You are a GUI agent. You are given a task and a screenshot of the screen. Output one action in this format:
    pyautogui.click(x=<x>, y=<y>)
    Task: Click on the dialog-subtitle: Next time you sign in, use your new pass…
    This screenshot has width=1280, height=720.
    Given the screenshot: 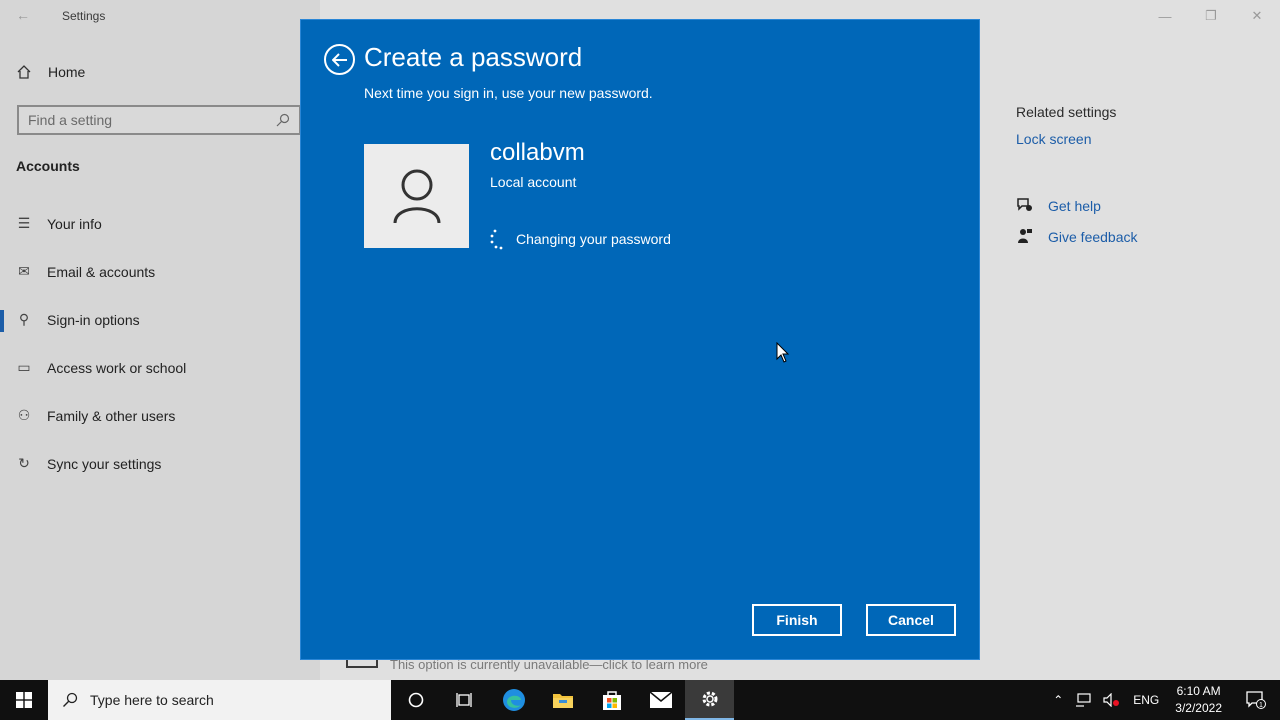 What is the action you would take?
    pyautogui.click(x=508, y=93)
    